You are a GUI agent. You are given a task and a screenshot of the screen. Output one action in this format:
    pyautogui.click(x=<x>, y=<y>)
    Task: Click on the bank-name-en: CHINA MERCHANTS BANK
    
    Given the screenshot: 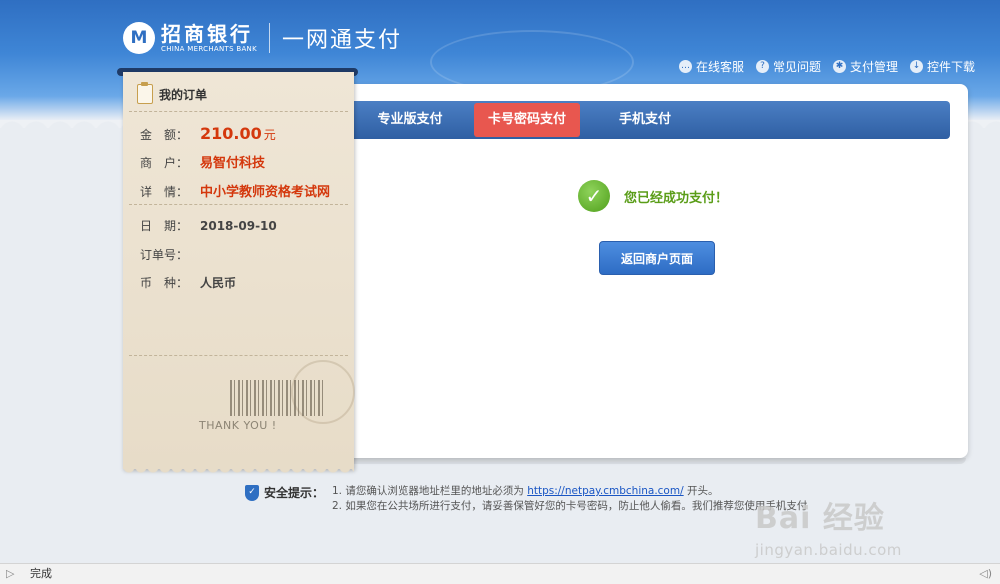 What is the action you would take?
    pyautogui.click(x=209, y=49)
    